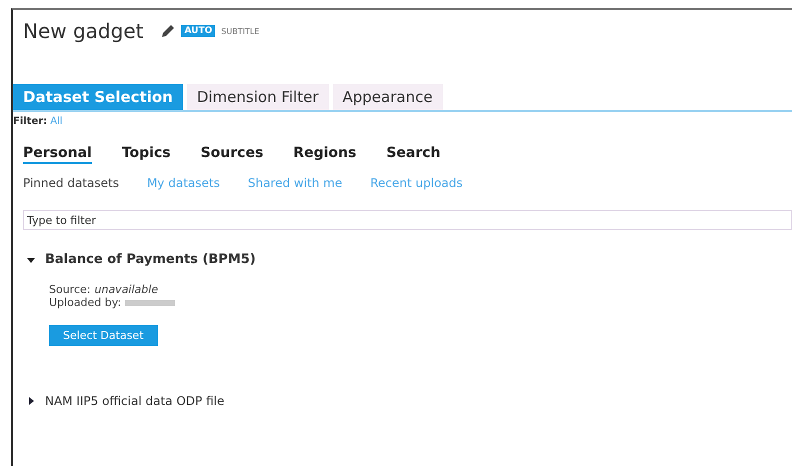  I want to click on collapse-caret-icon, so click(31, 260).